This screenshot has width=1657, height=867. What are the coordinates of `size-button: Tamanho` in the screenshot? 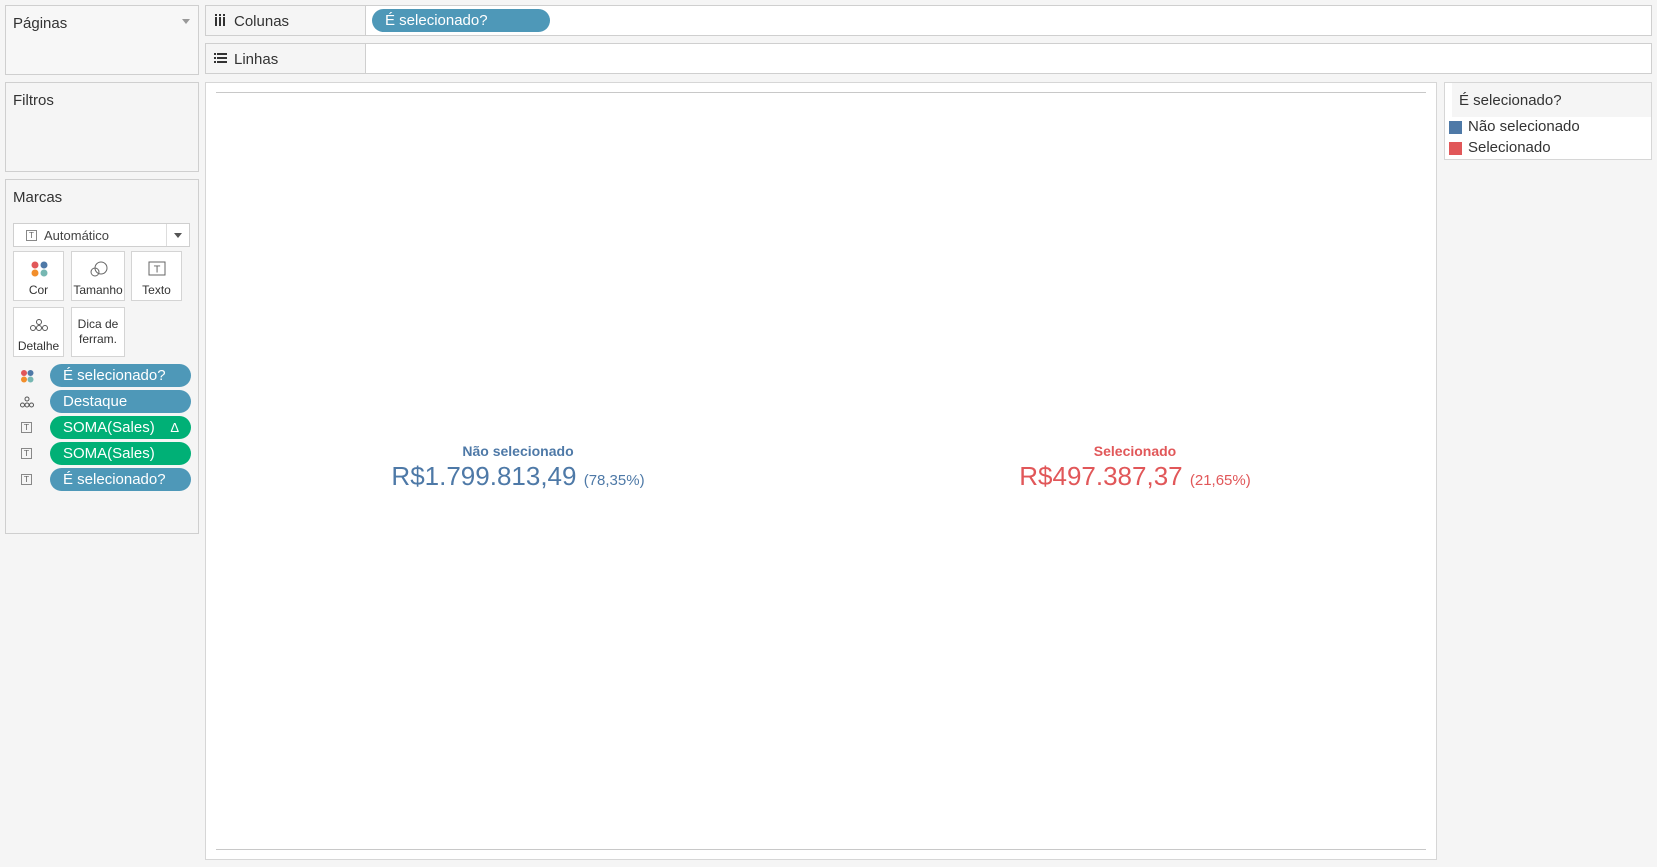 It's located at (98, 276).